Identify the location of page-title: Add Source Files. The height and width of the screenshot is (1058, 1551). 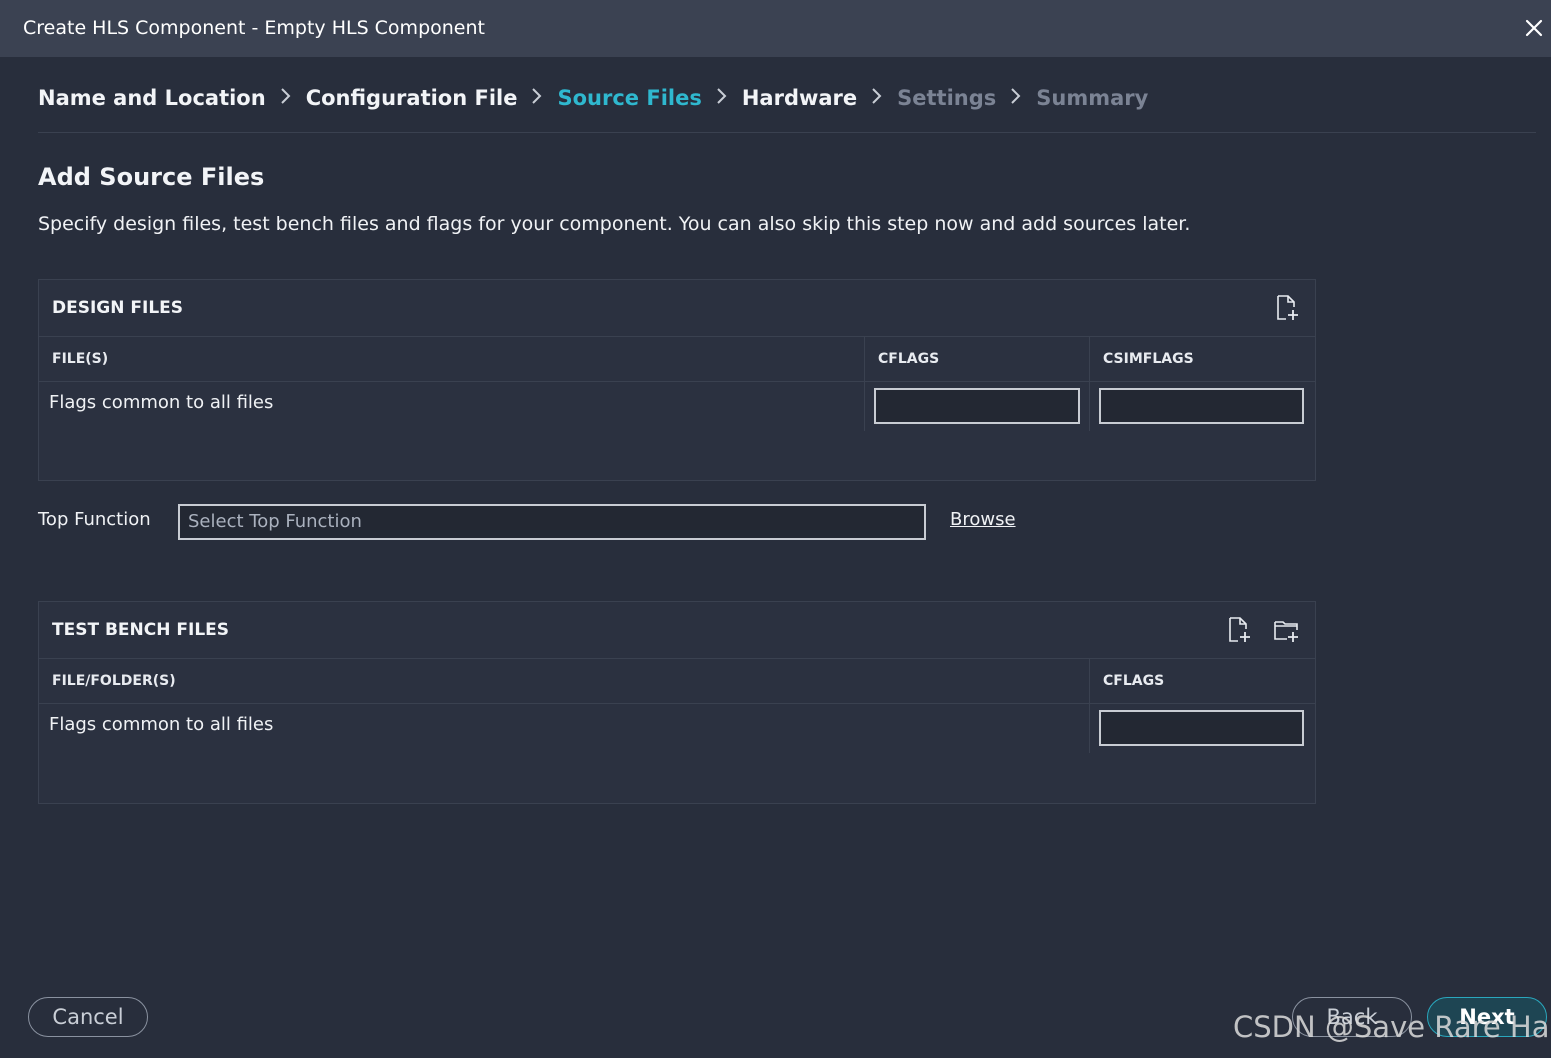
(151, 177).